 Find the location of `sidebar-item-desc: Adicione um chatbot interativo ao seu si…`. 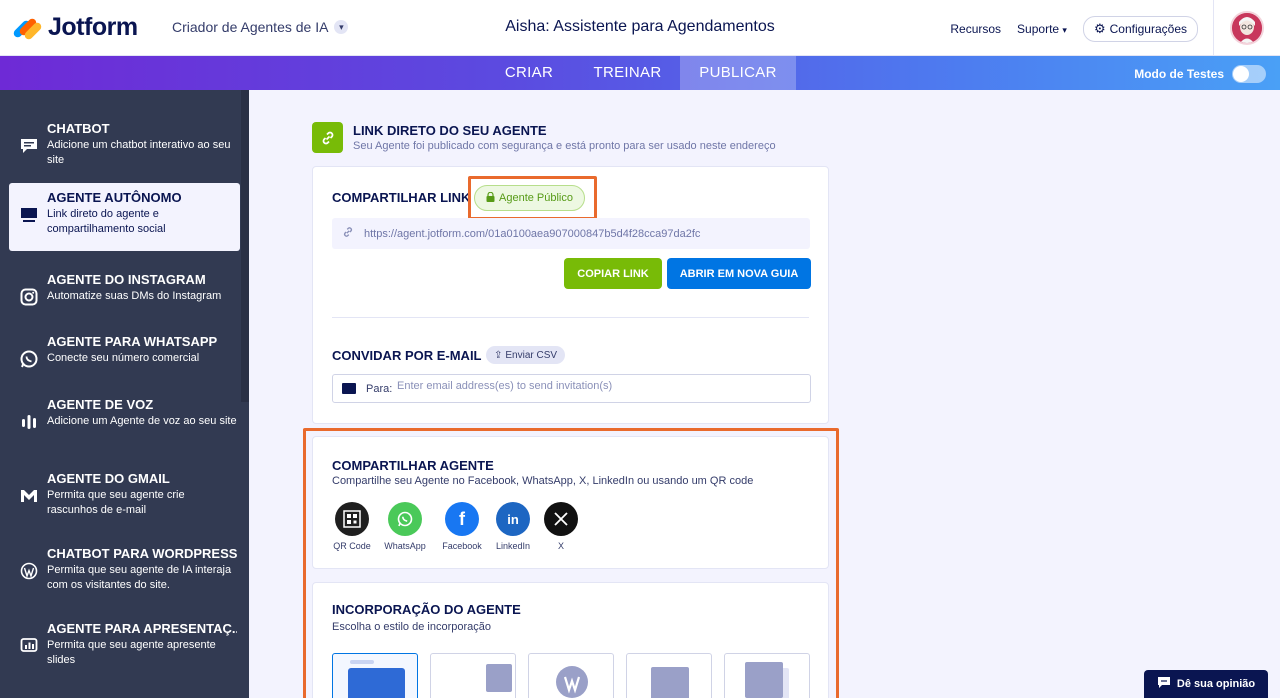

sidebar-item-desc: Adicione um chatbot interativo ao seu si… is located at coordinates (139, 152).